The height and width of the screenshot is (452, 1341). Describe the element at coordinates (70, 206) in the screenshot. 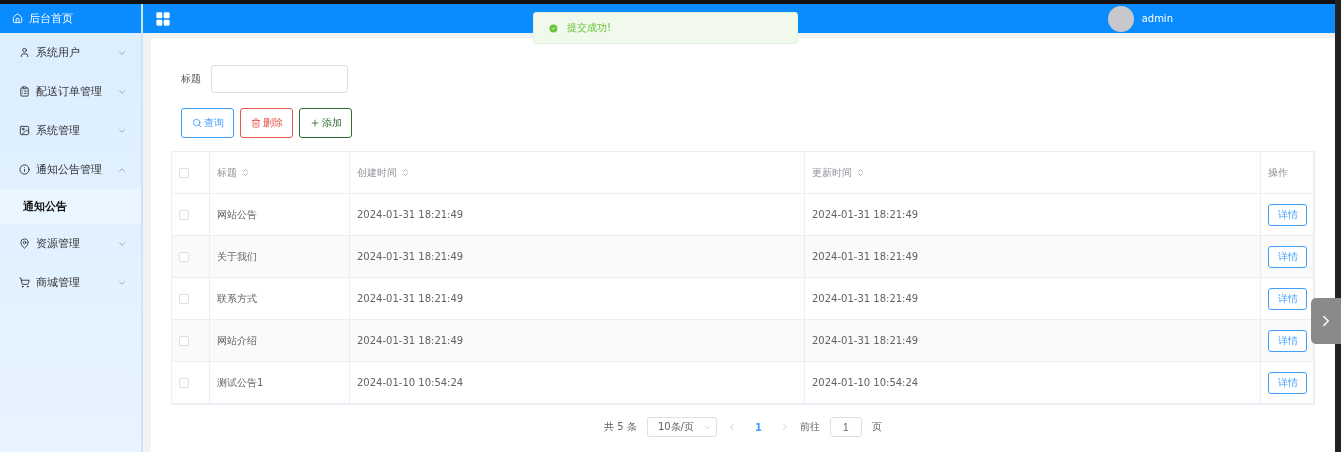

I see `submenu-item: 通知公告` at that location.